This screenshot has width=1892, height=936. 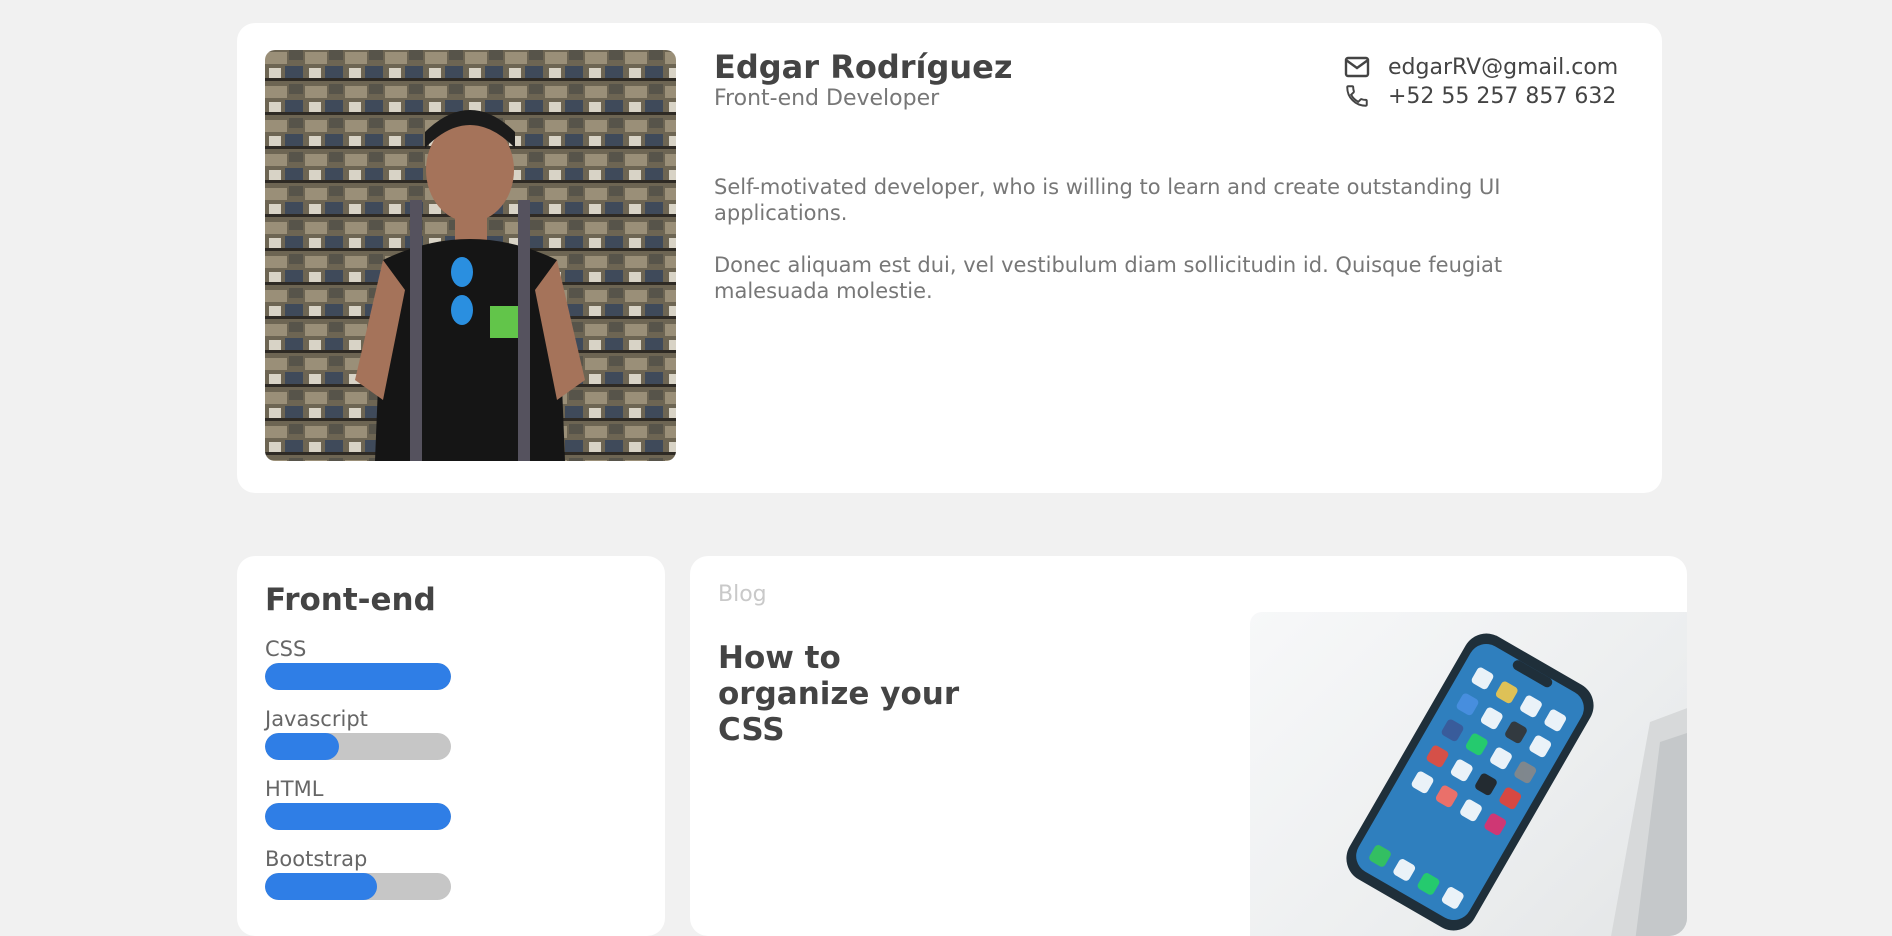 I want to click on skill-css: CSS, so click(x=358, y=663).